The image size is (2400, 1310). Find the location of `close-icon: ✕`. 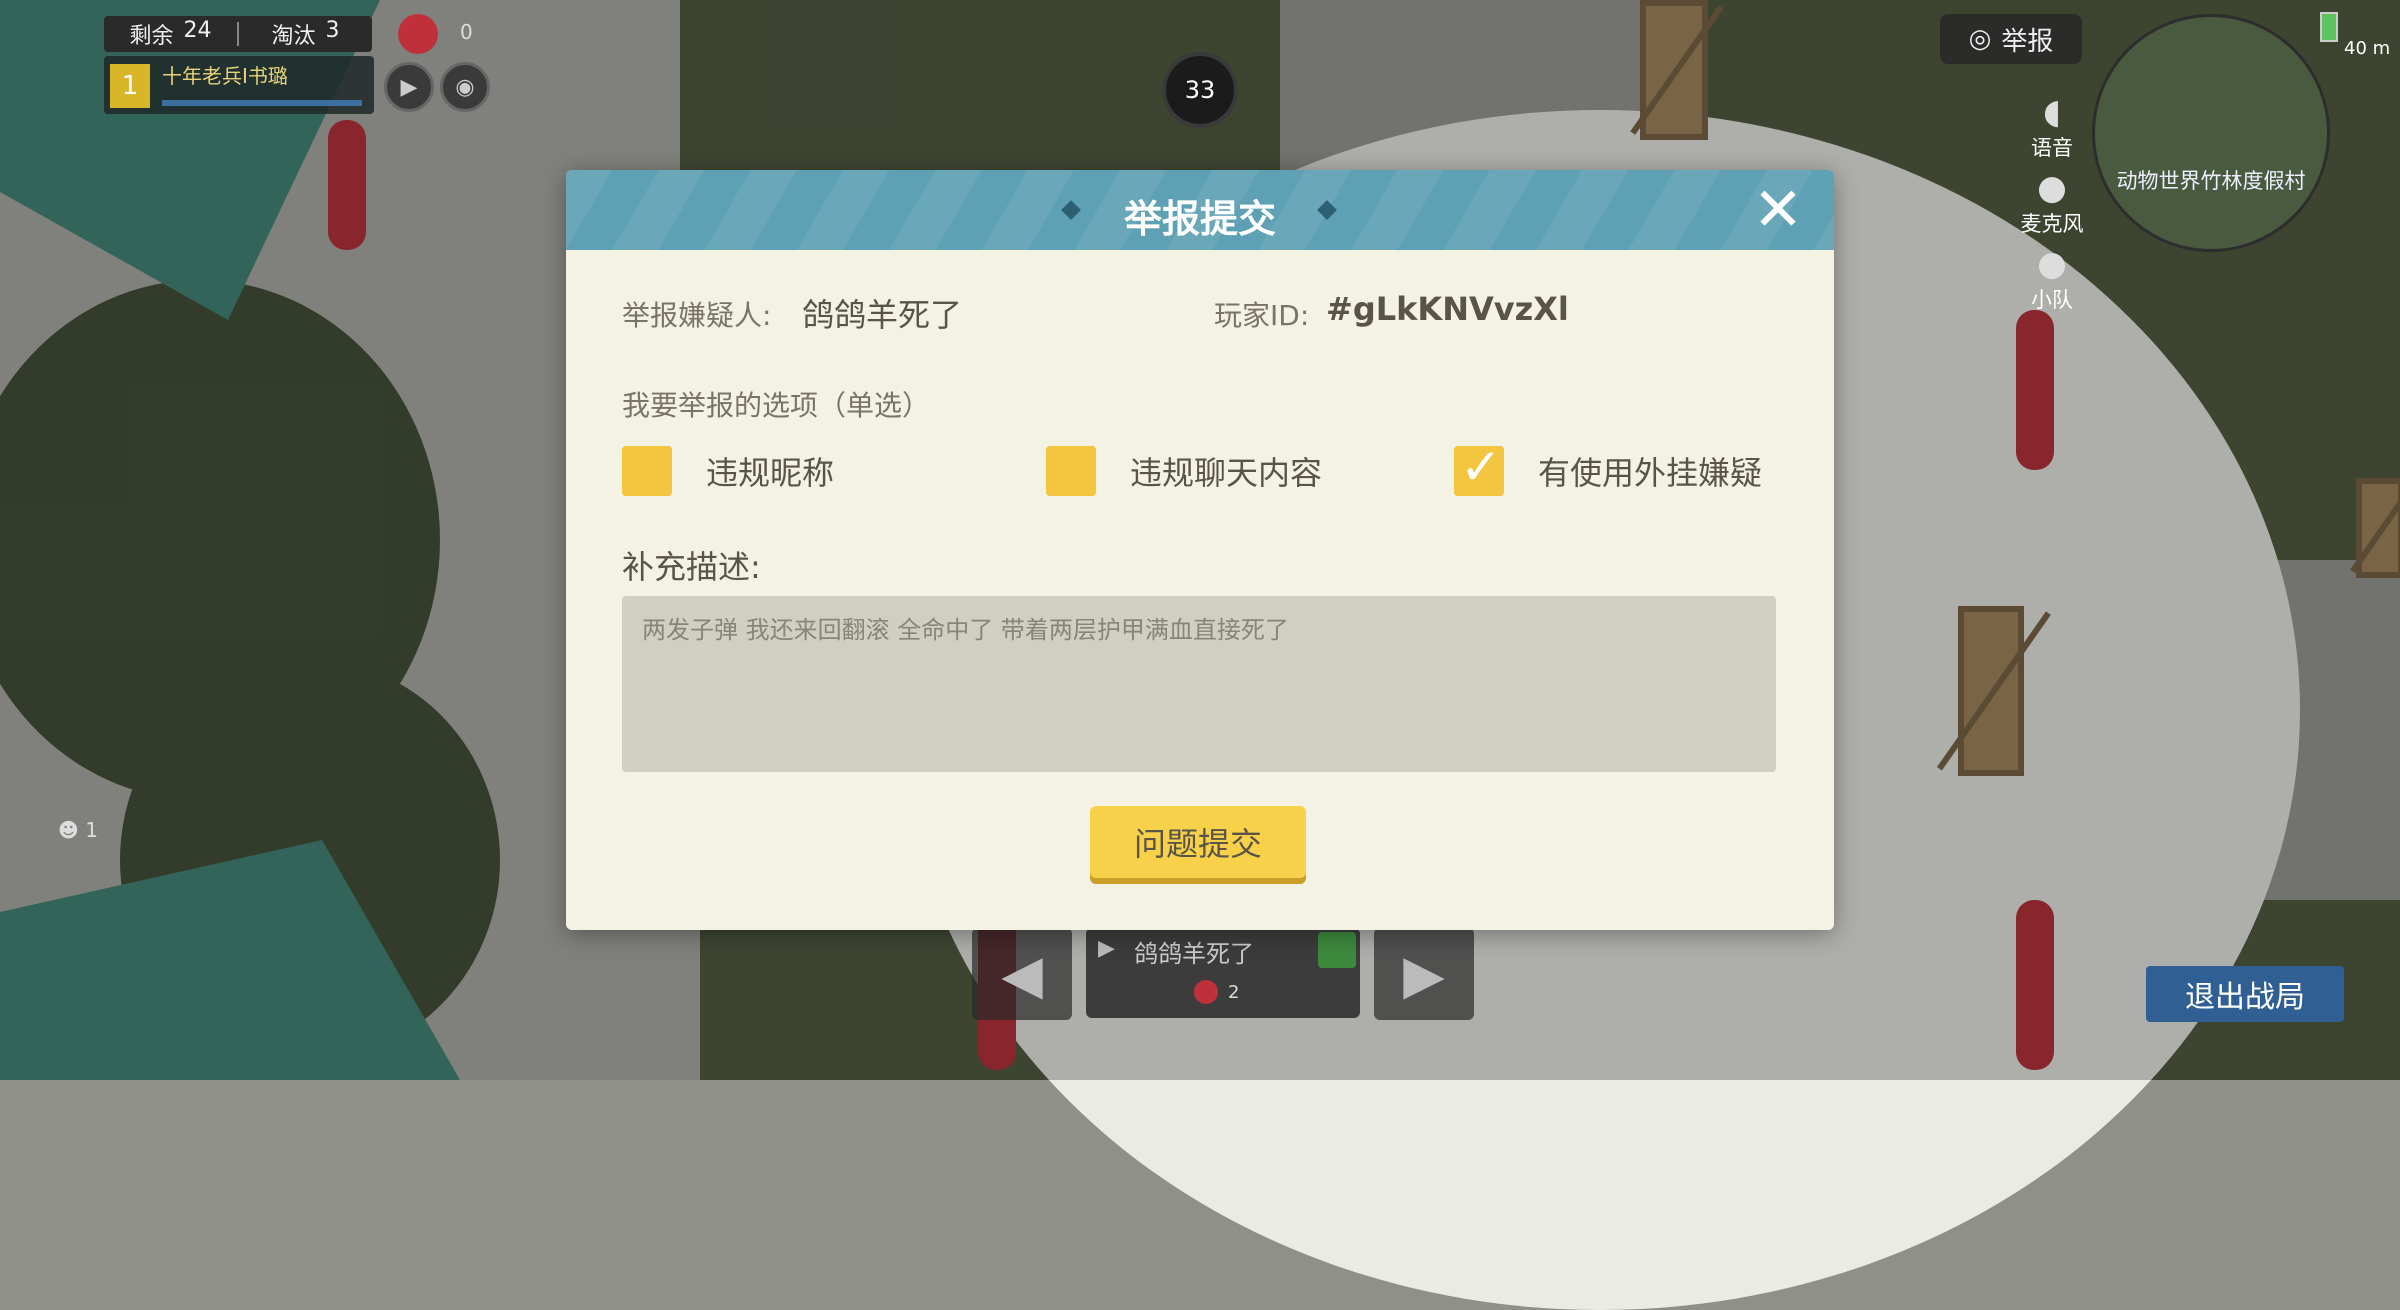

close-icon: ✕ is located at coordinates (1778, 210).